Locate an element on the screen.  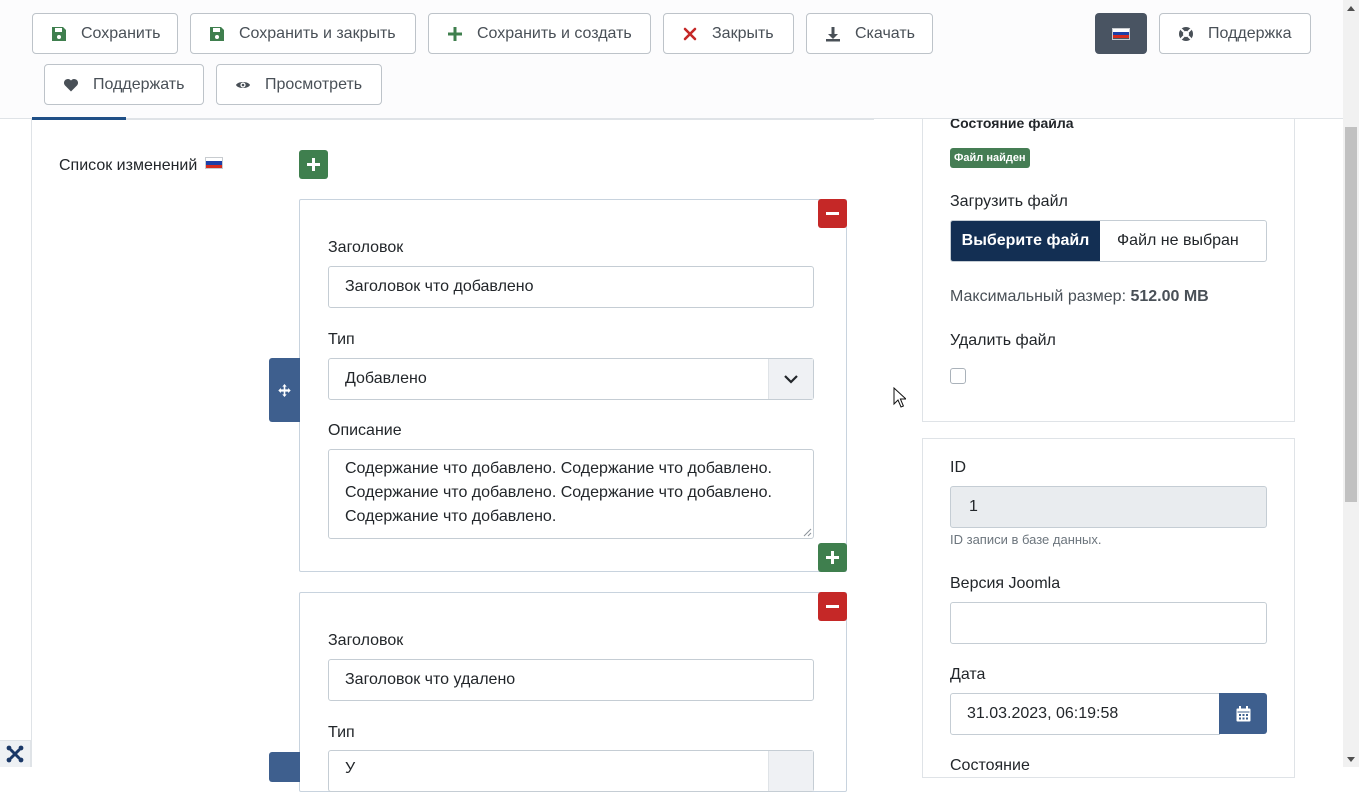
save-button-label: Сохранить is located at coordinates (121, 33).